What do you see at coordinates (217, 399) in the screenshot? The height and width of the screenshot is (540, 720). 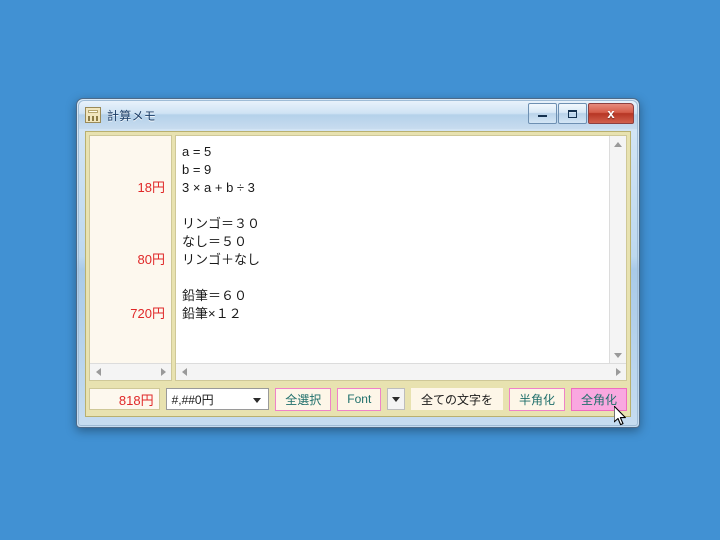 I see `number-format-combobox: #,##0円` at bounding box center [217, 399].